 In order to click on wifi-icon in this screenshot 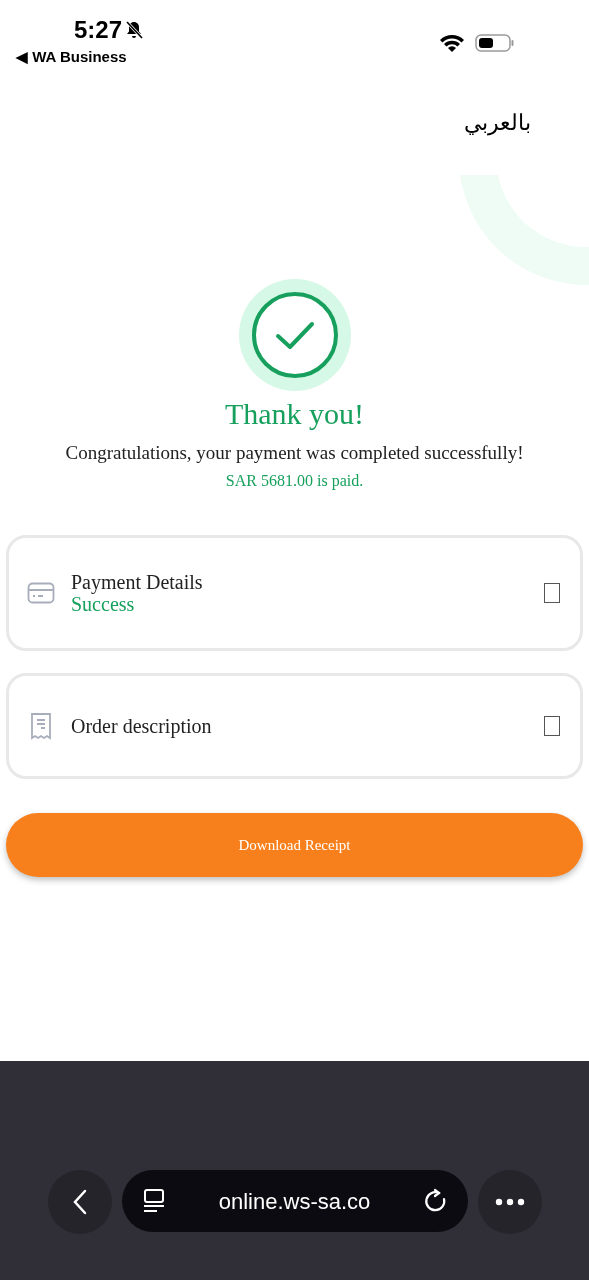, I will do `click(452, 43)`.